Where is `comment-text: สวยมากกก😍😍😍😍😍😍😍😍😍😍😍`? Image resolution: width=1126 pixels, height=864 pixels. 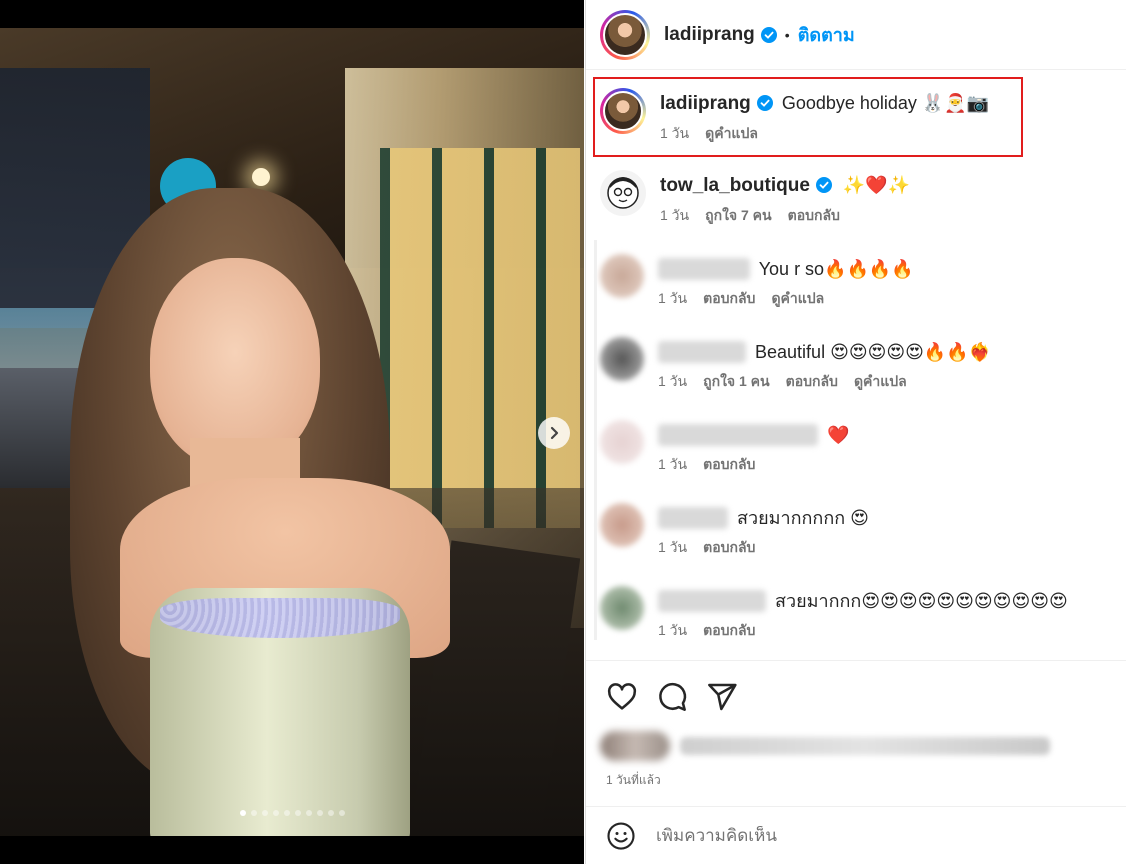
comment-text: สวยมากกก😍😍😍😍😍😍😍😍😍😍😍 is located at coordinates (921, 601).